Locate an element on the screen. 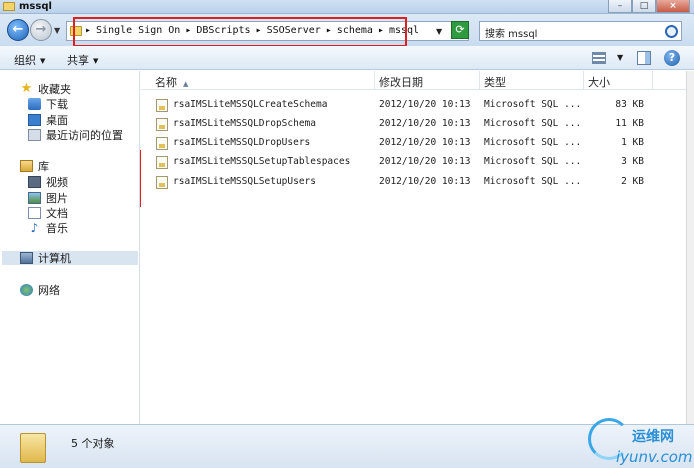 The width and height of the screenshot is (694, 468). nav-label: 音乐 is located at coordinates (57, 228).